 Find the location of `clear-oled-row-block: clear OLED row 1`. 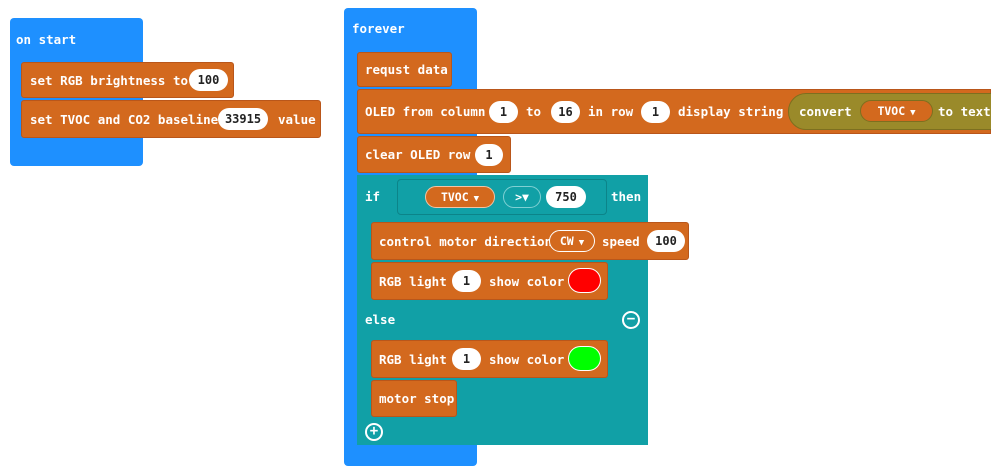

clear-oled-row-block: clear OLED row 1 is located at coordinates (434, 154).